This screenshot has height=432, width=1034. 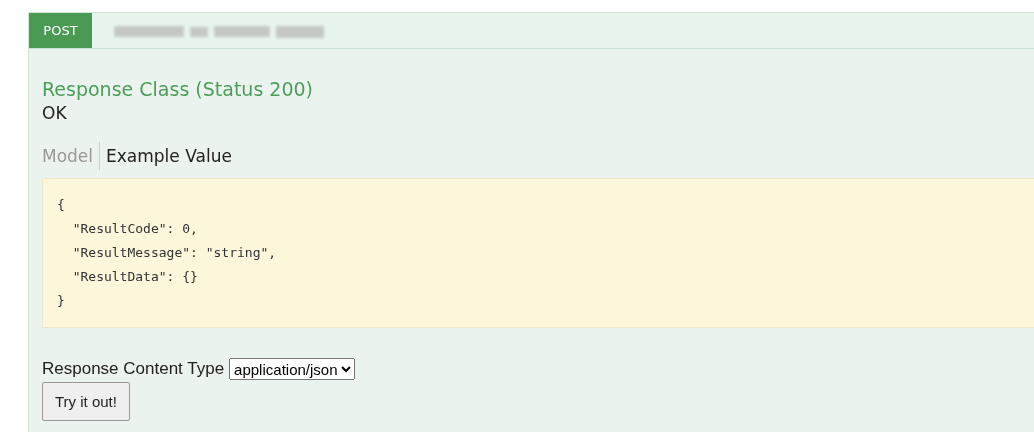 What do you see at coordinates (86, 401) in the screenshot?
I see `try-it-out-button: Try it out!` at bounding box center [86, 401].